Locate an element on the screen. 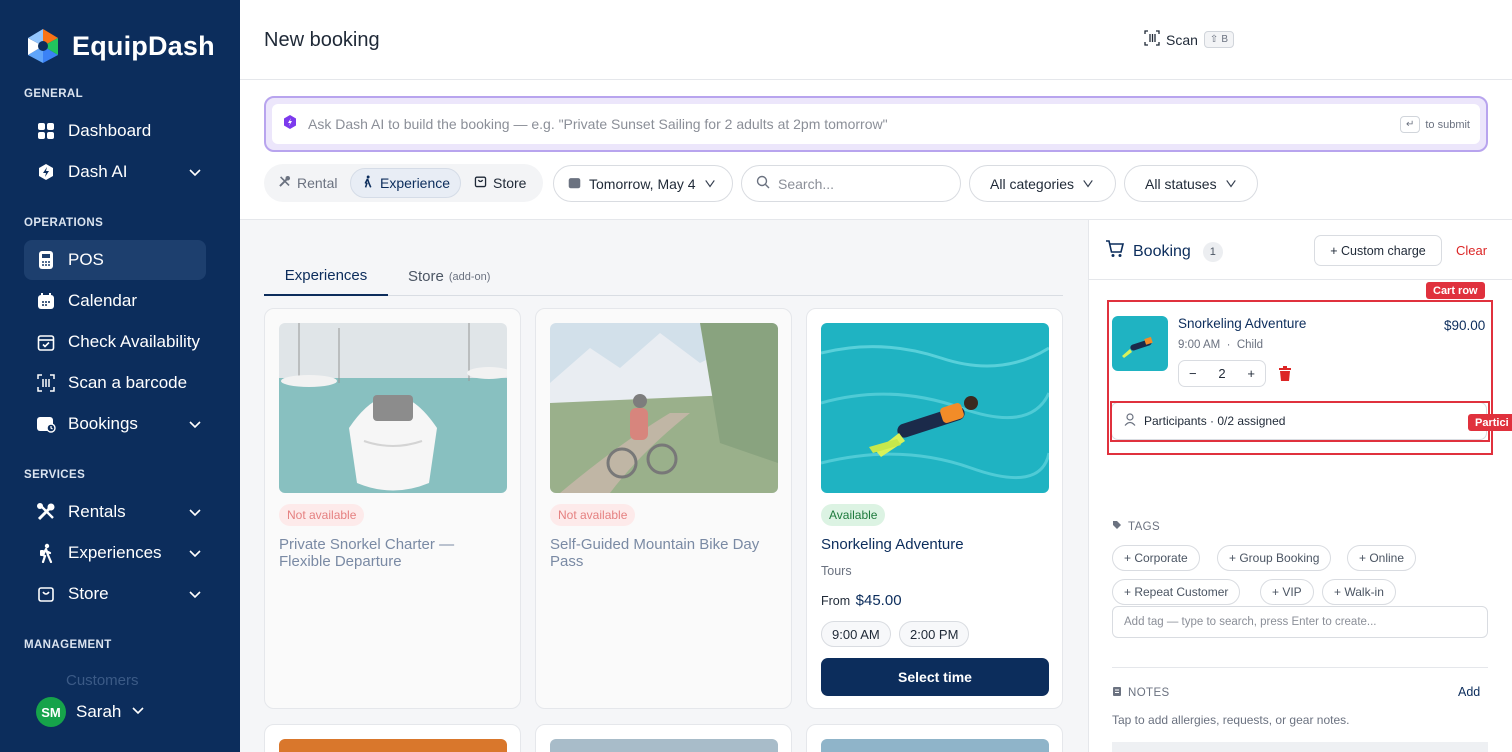 The height and width of the screenshot is (752, 1512). cart-item-price: $90.00 is located at coordinates (1465, 325).